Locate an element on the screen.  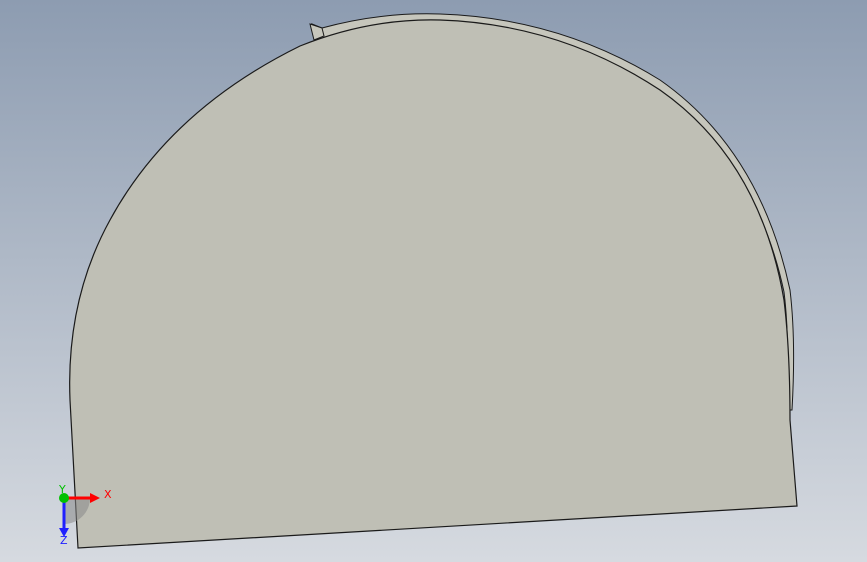
x-axis-head is located at coordinates (95, 498).